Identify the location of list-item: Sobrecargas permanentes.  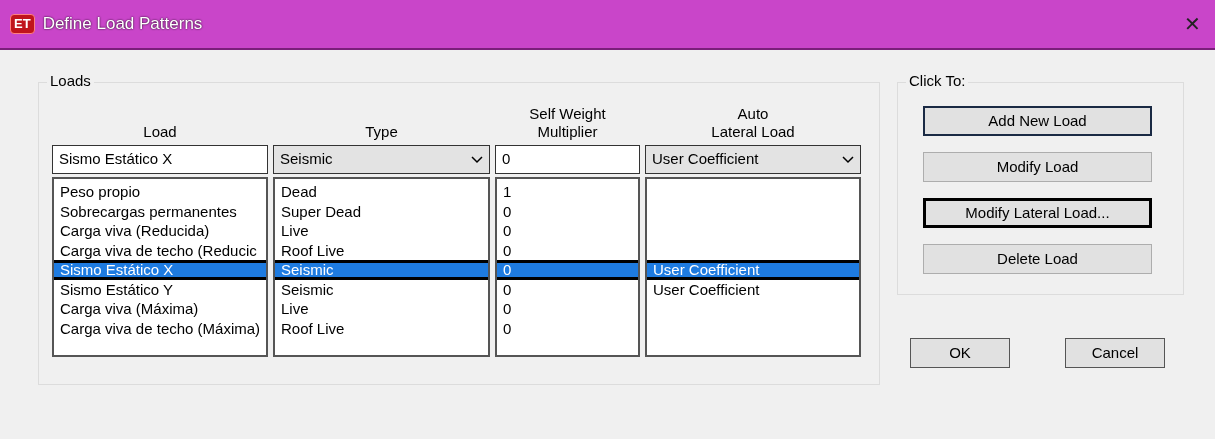
(160, 211).